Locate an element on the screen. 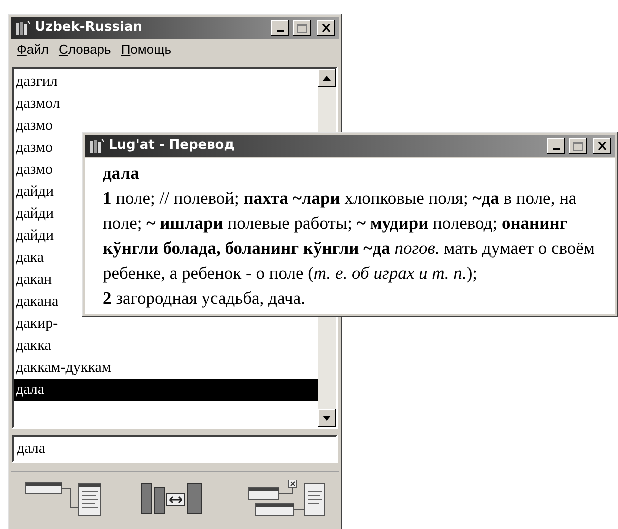 The height and width of the screenshot is (529, 618). headword: дала is located at coordinates (121, 173).